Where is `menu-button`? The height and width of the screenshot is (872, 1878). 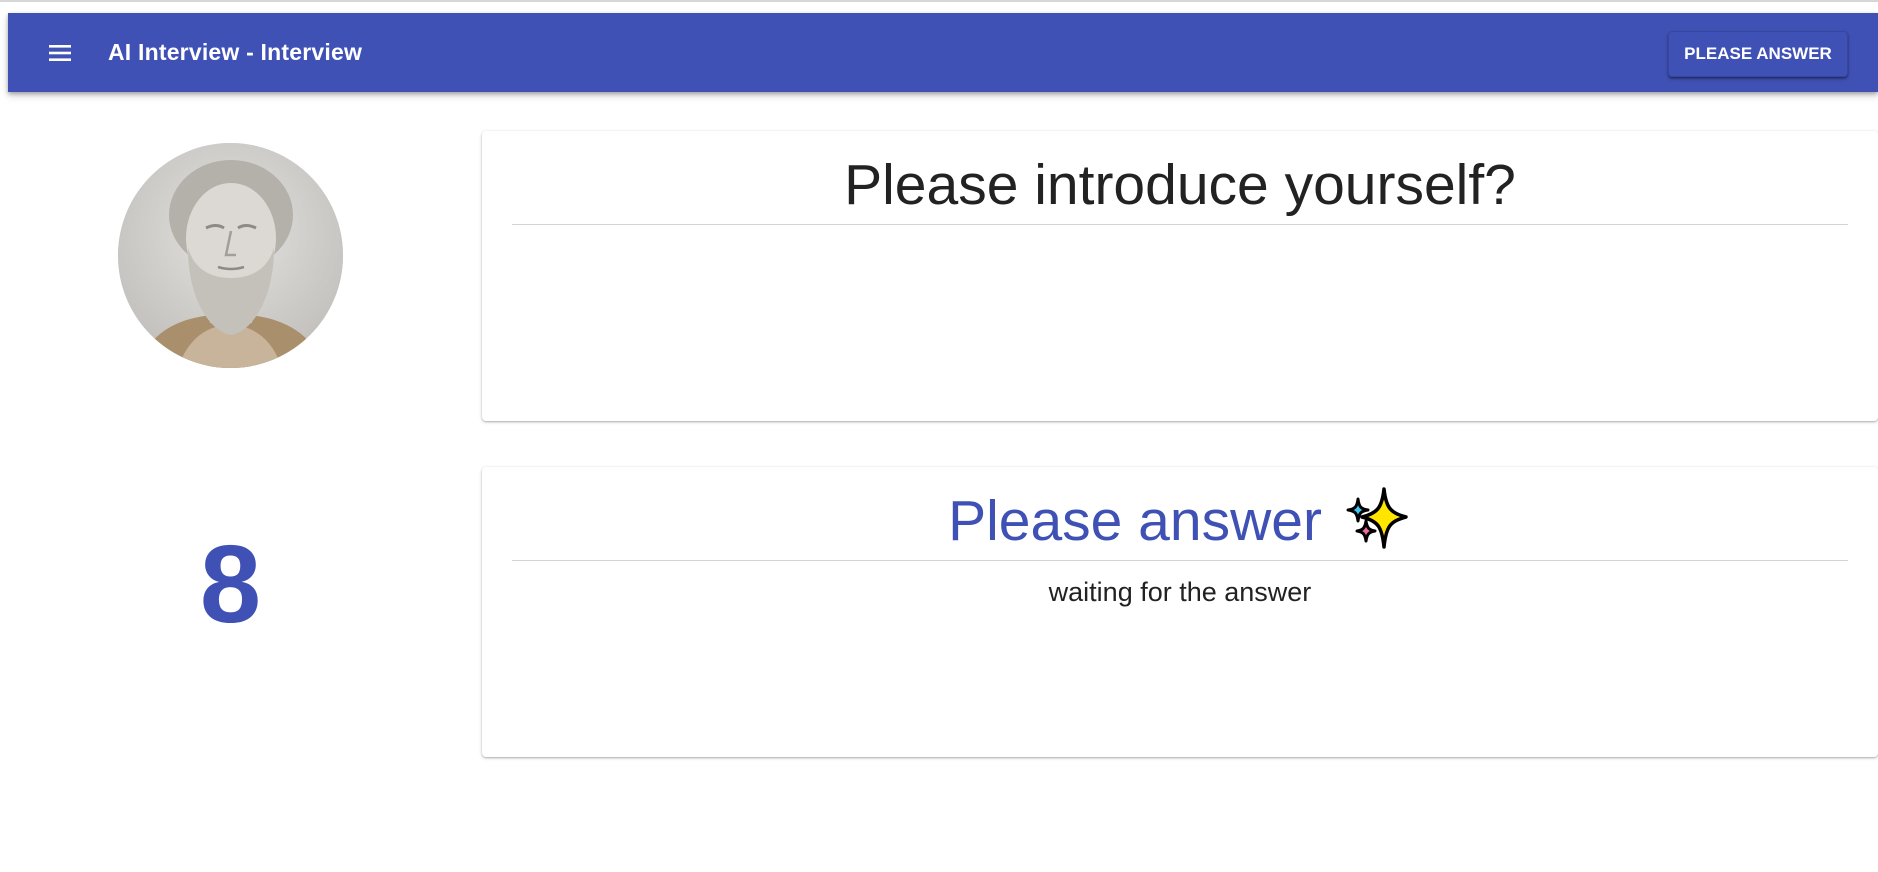 menu-button is located at coordinates (60, 53).